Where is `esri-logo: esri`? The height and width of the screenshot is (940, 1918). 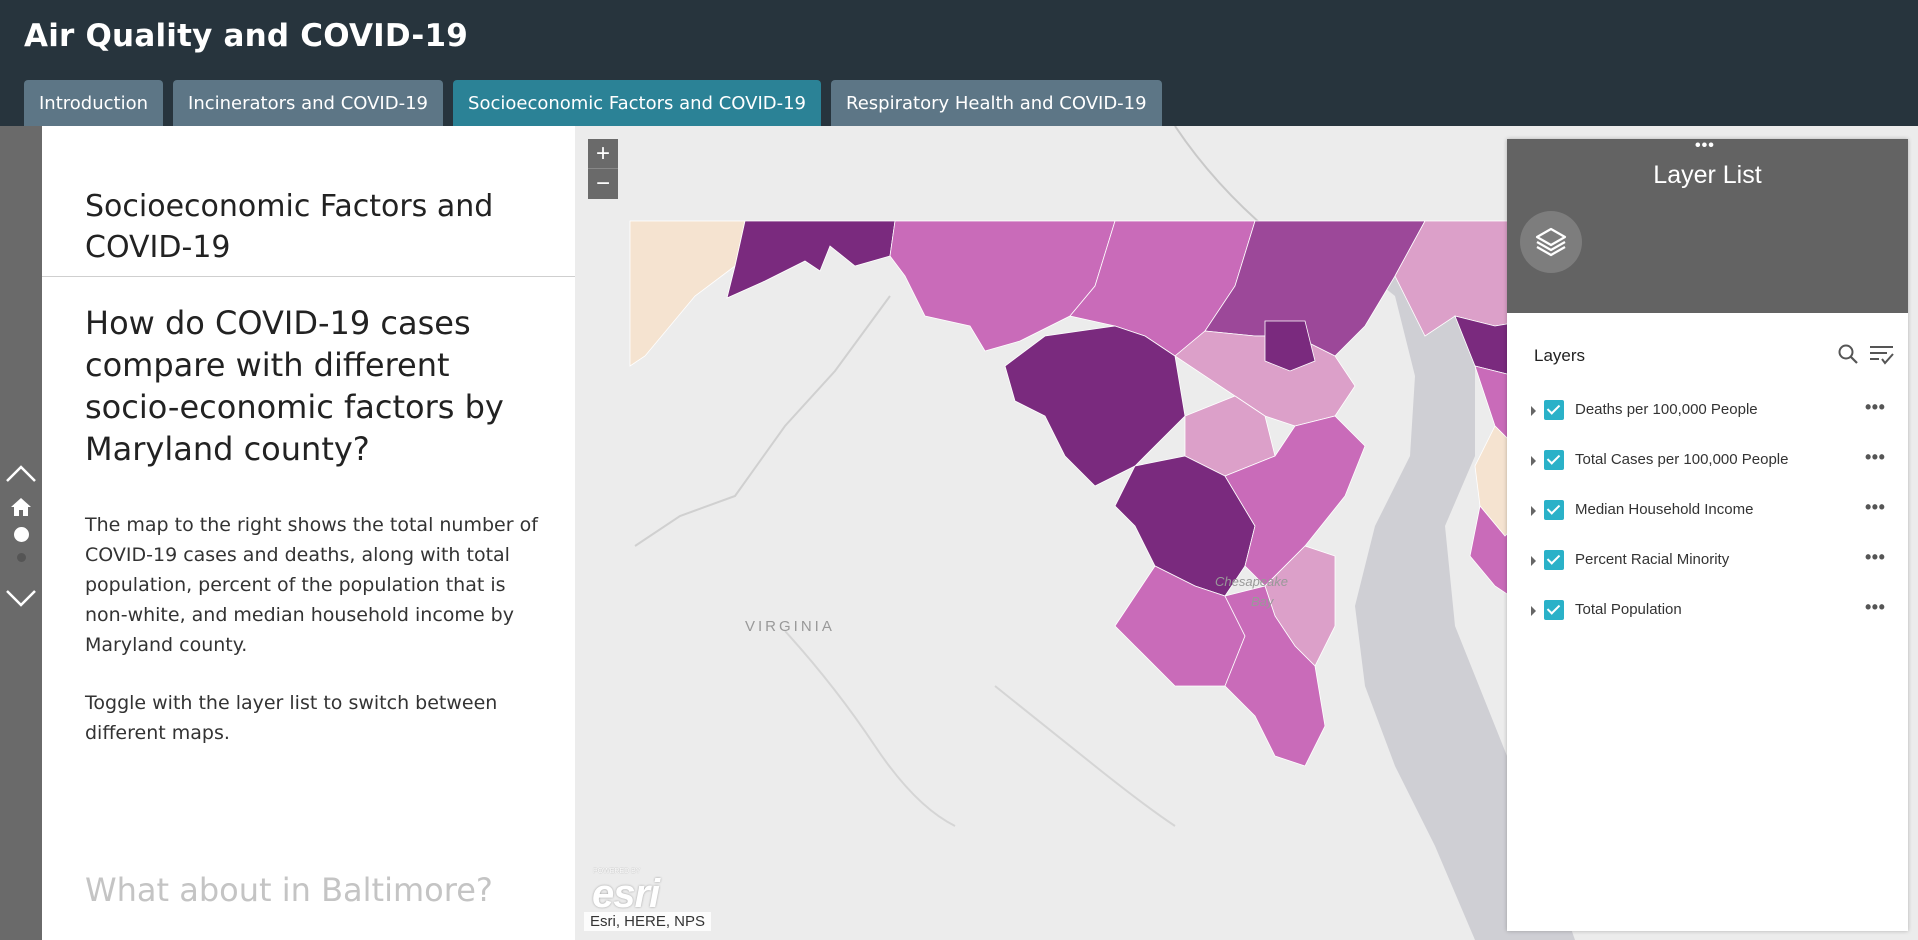 esri-logo: esri is located at coordinates (626, 894).